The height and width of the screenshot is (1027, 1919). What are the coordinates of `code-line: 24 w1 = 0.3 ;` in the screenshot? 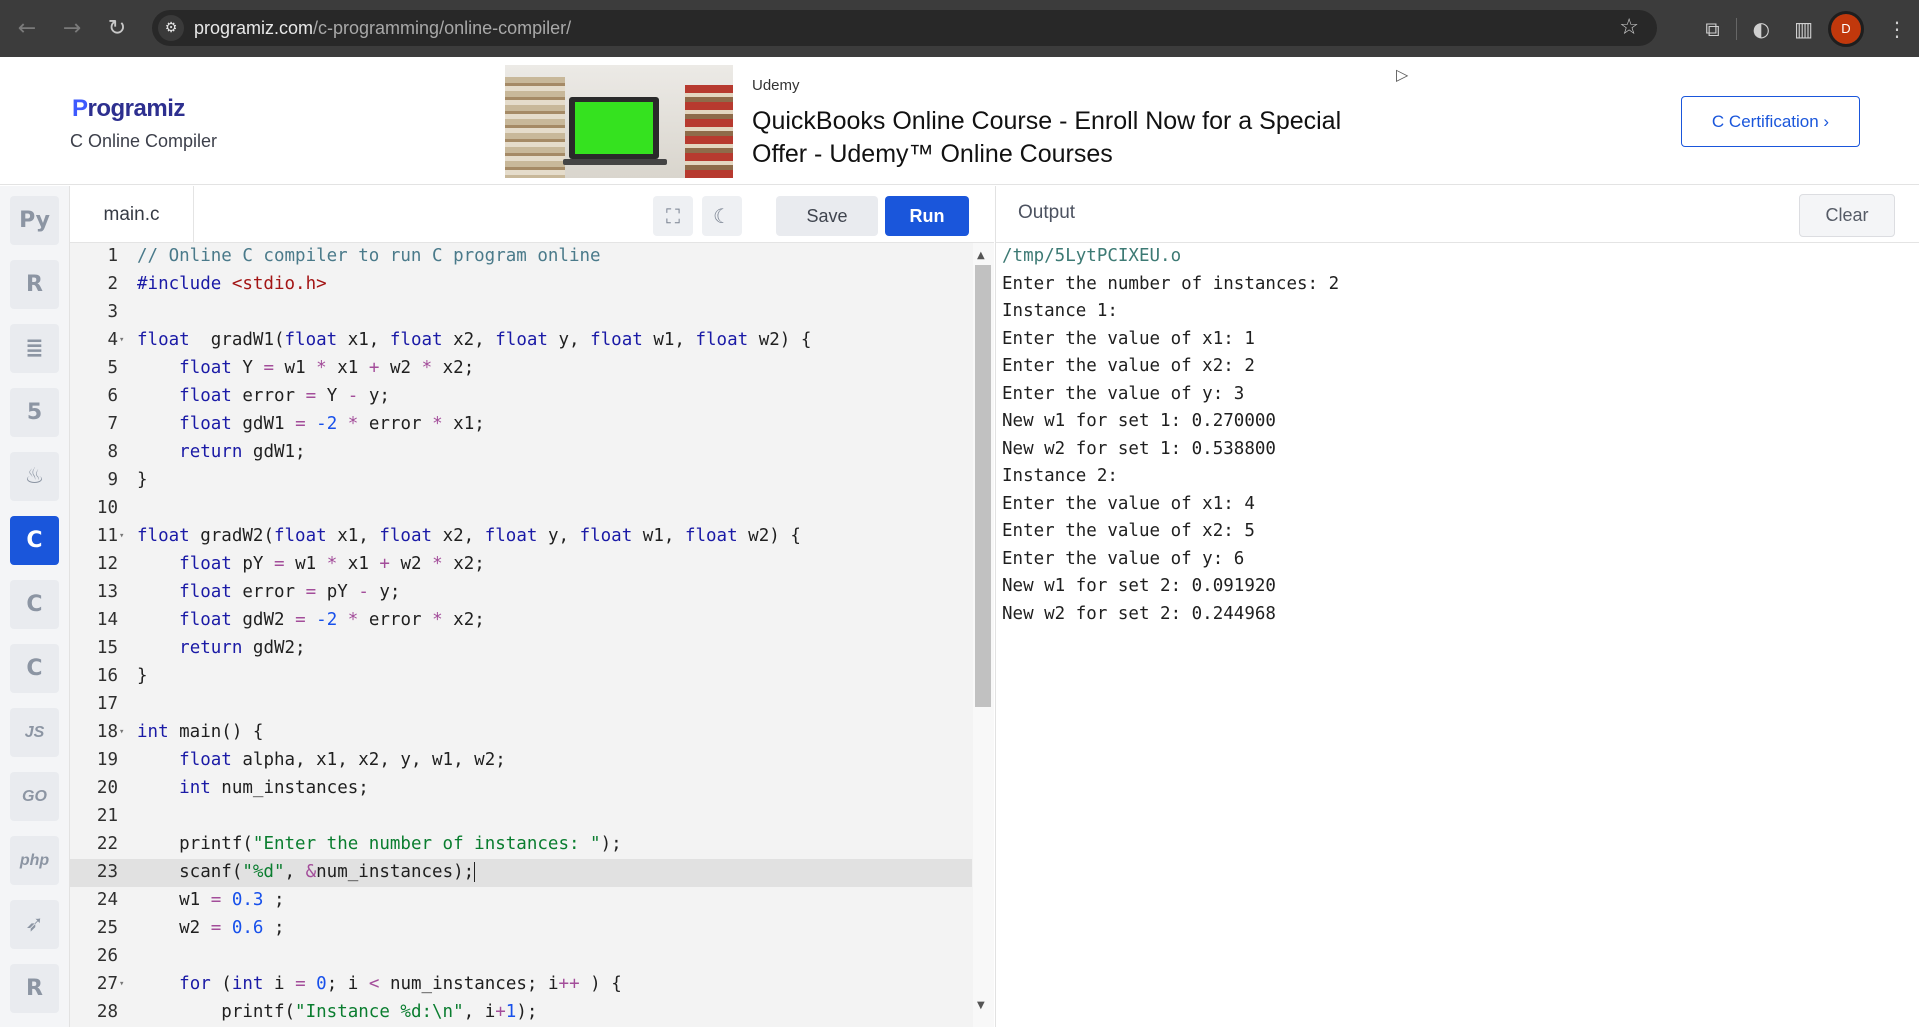 It's located at (521, 901).